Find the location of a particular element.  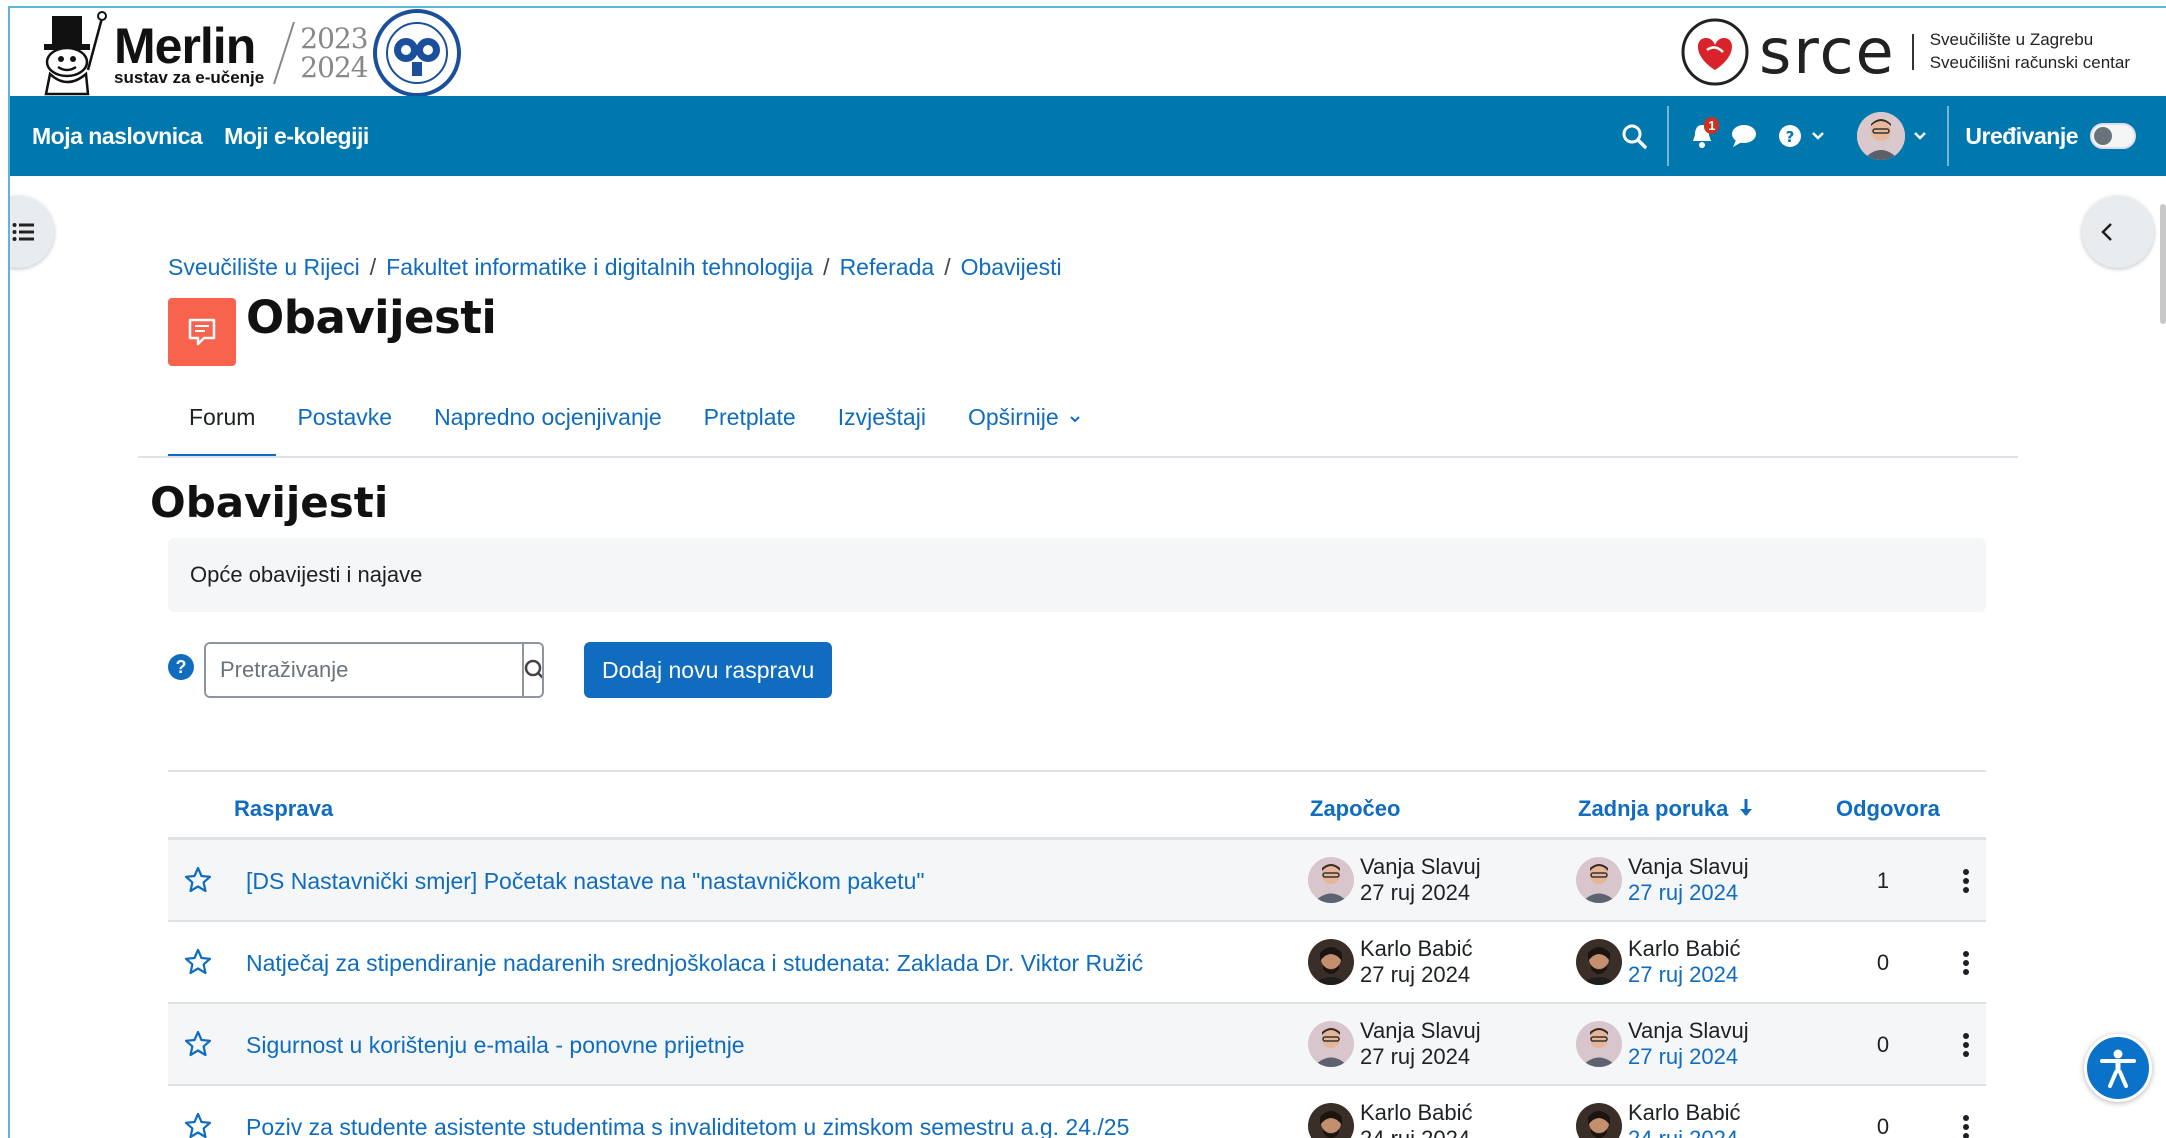

search-input is located at coordinates (364, 670).